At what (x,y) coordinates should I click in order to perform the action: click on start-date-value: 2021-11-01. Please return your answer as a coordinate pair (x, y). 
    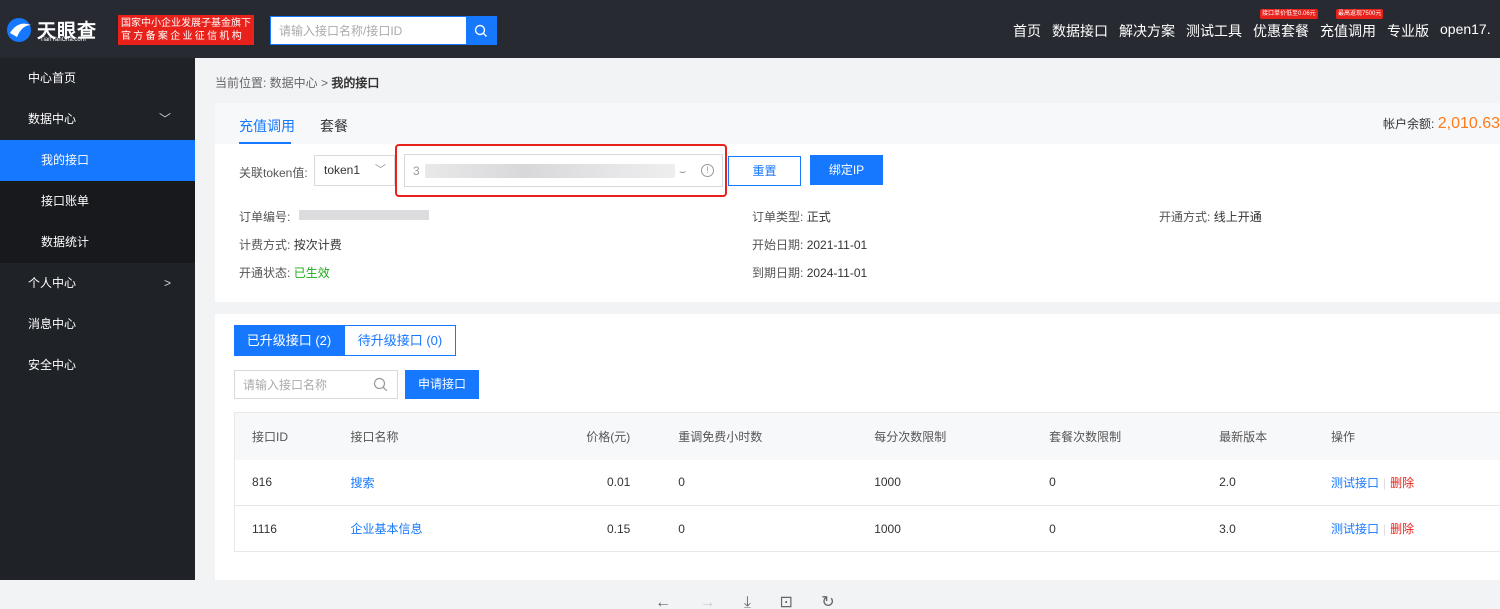
    Looking at the image, I should click on (837, 245).